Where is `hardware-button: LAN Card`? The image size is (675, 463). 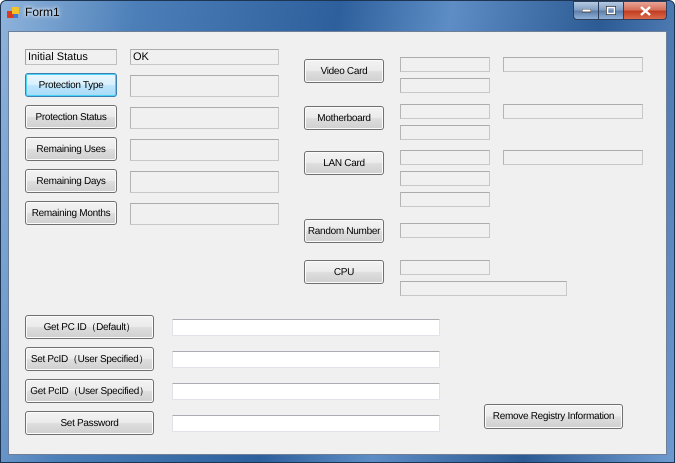 hardware-button: LAN Card is located at coordinates (344, 163).